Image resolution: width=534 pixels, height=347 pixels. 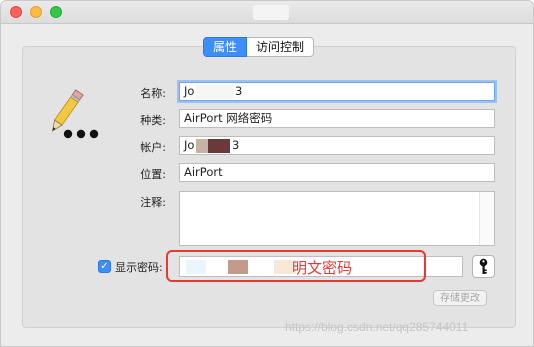 I want to click on kind-field: AirPort 网络密码, so click(x=337, y=118).